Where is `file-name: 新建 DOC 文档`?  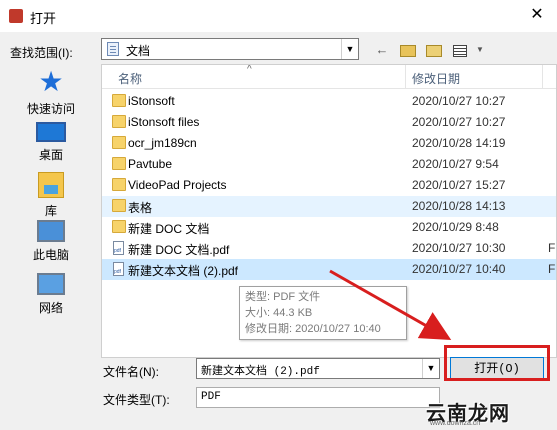
file-name: 新建 DOC 文档 is located at coordinates (169, 229).